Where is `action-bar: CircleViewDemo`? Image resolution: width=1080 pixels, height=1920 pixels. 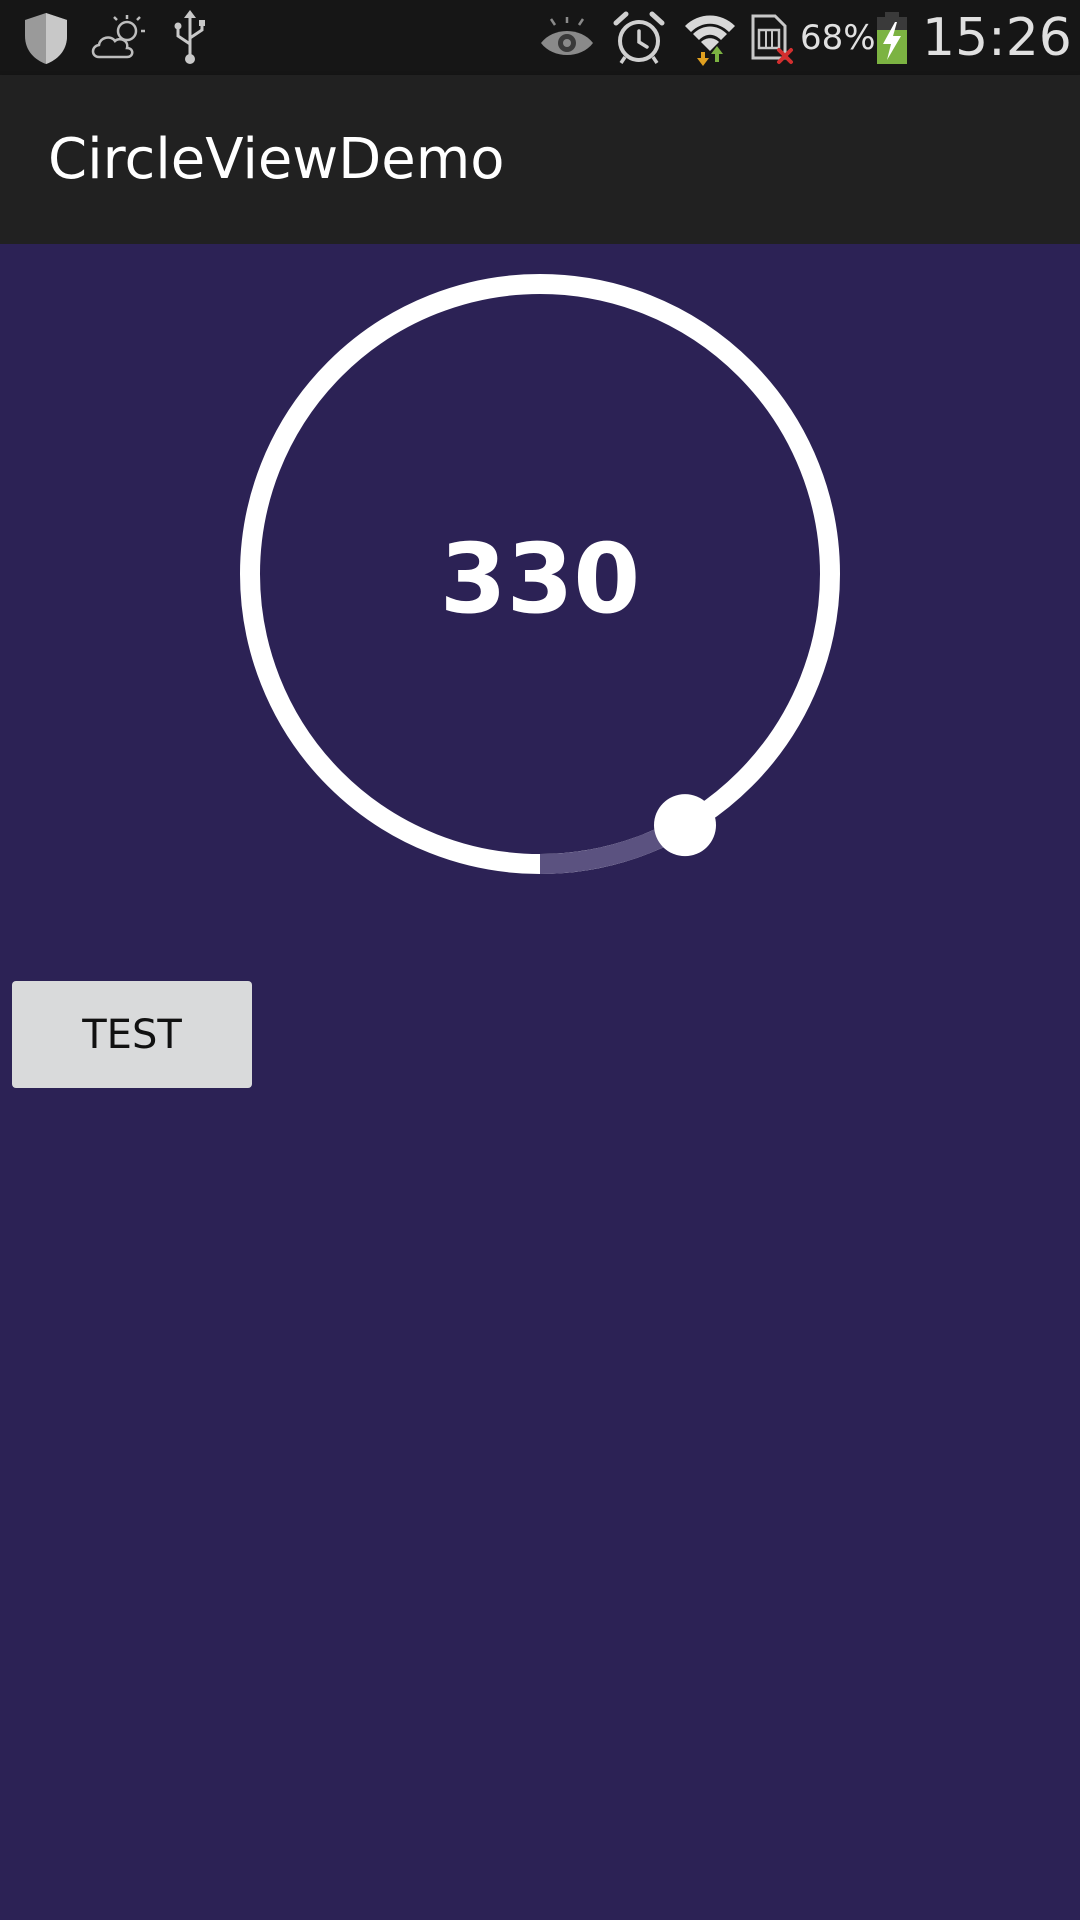
action-bar: CircleViewDemo is located at coordinates (540, 159).